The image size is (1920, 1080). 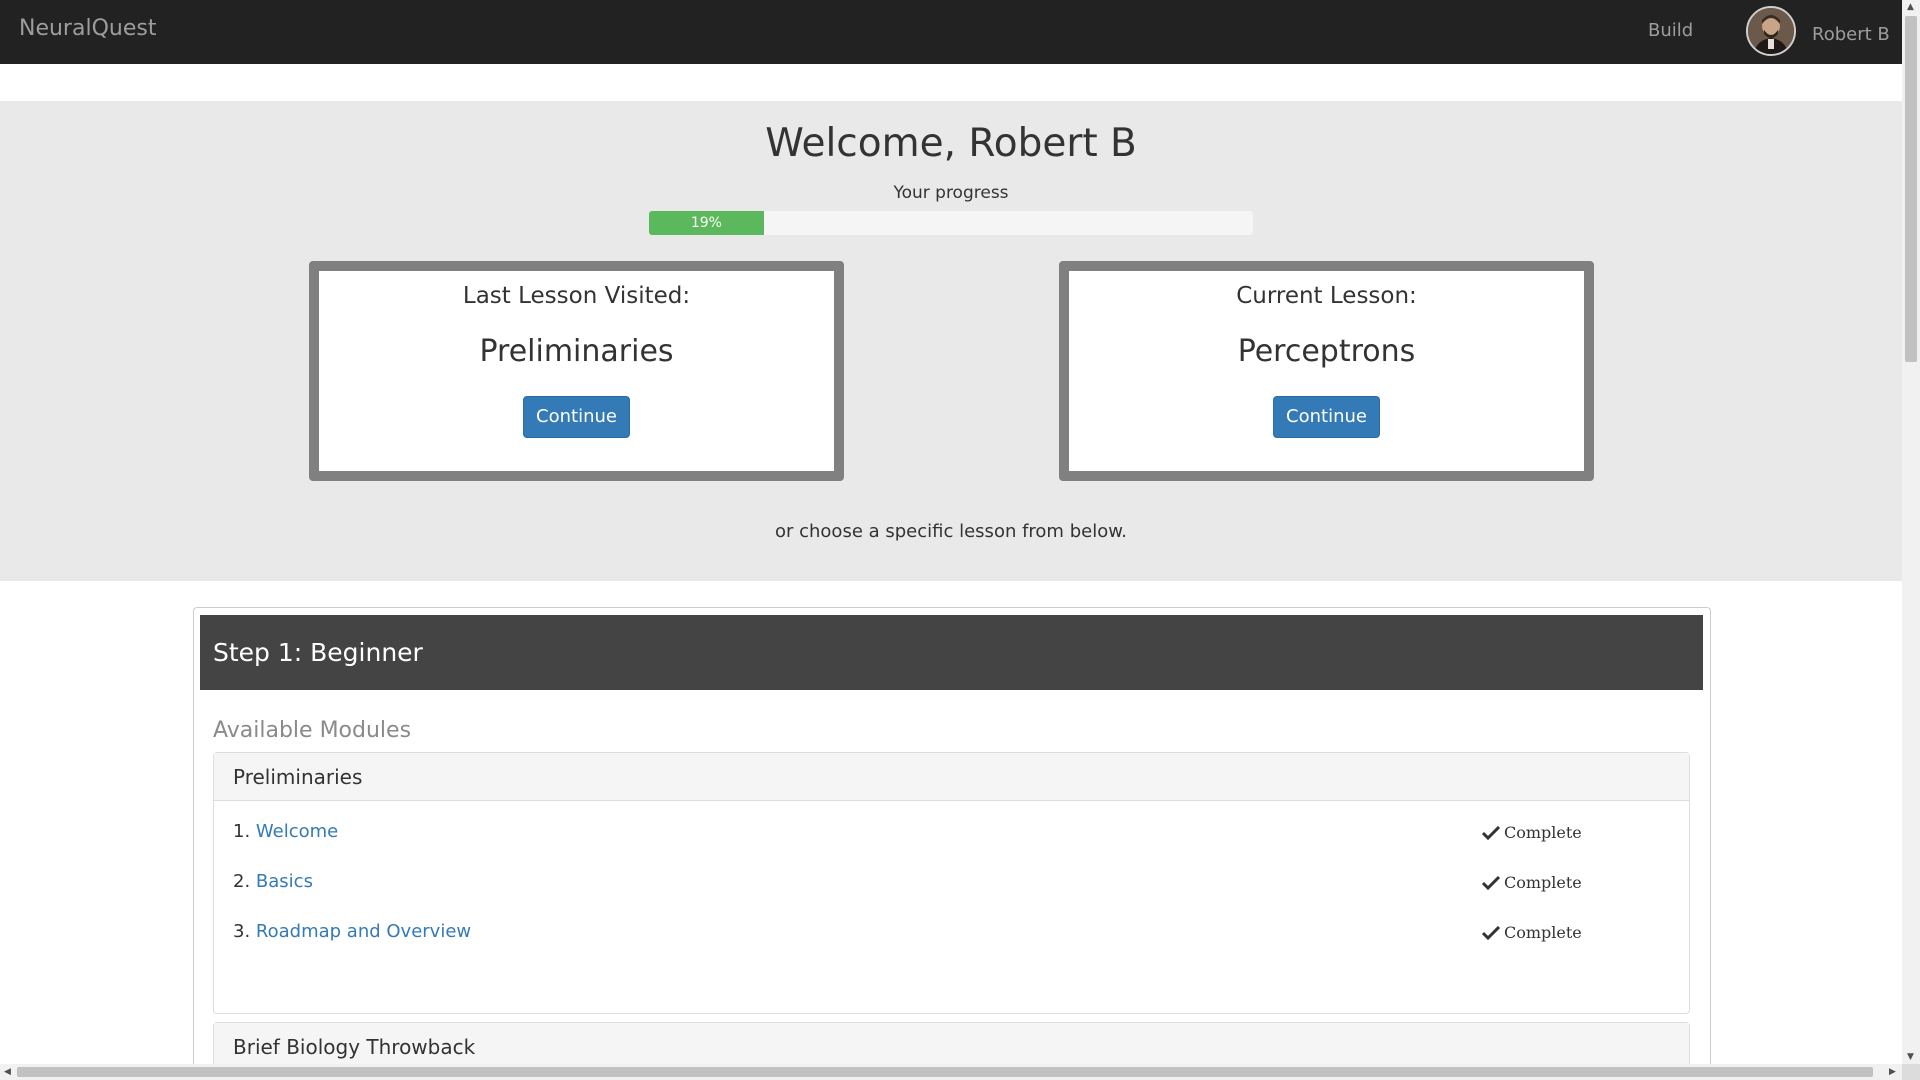 I want to click on lesson-link-roadmap: Roadmap and Overview, so click(x=363, y=931).